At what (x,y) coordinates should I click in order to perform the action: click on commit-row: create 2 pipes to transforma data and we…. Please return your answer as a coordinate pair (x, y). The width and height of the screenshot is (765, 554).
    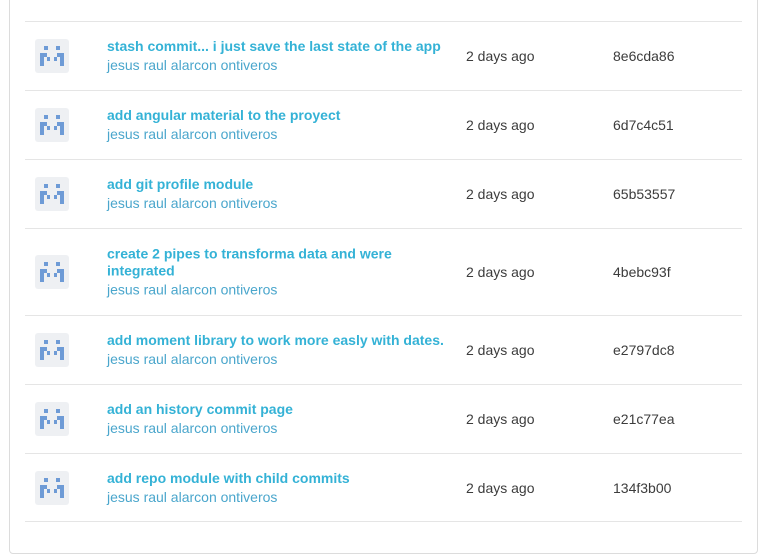
    Looking at the image, I should click on (383, 271).